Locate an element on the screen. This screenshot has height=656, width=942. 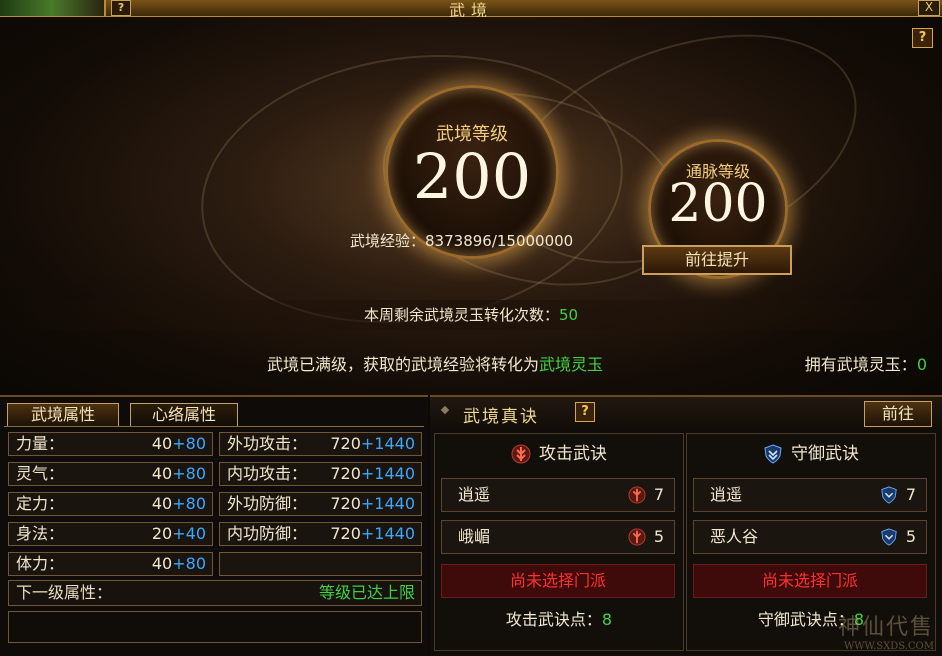
weekly-conversion: 本周剩余武境灵玉转化次数：50 is located at coordinates (471, 315).